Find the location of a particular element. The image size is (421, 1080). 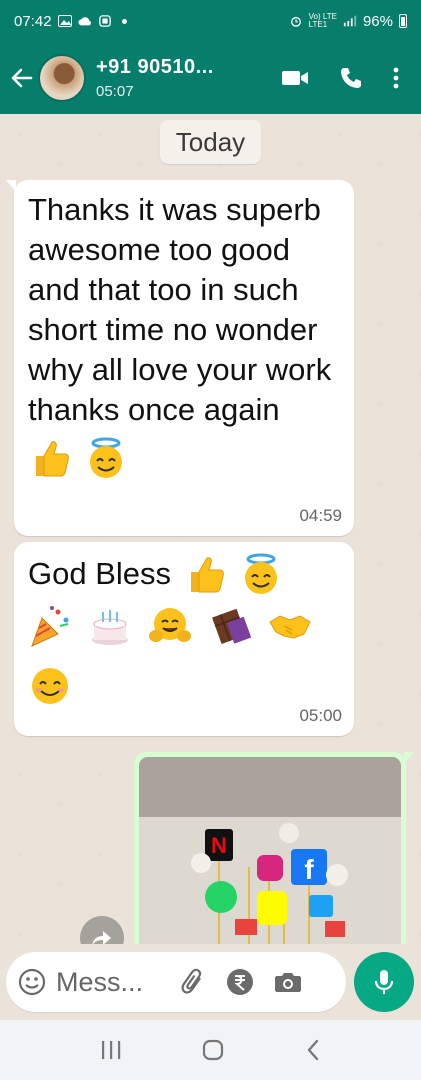

hugging-face-icon is located at coordinates (170, 625).